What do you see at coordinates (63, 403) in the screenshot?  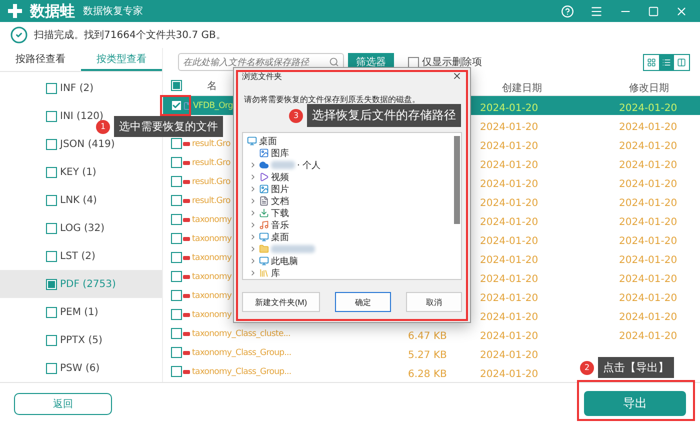 I see `back-button: 返回` at bounding box center [63, 403].